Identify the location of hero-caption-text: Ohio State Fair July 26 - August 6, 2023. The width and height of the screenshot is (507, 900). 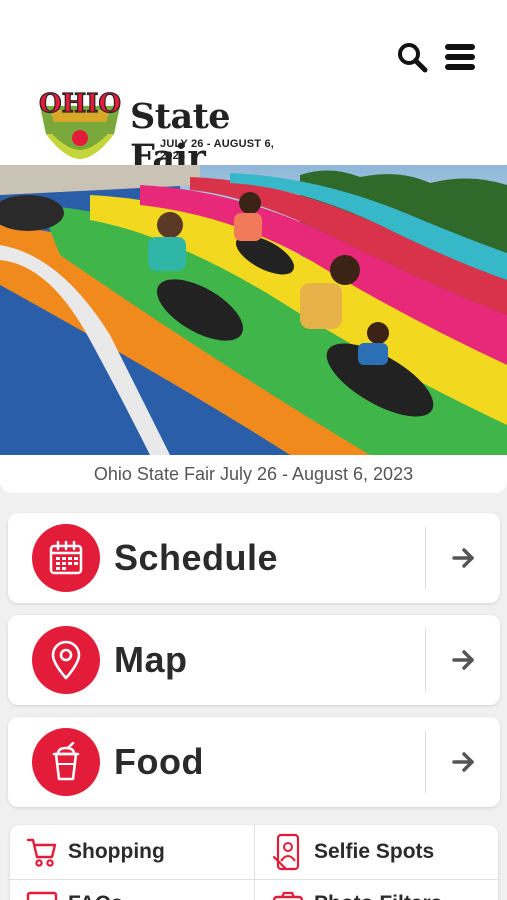
(253, 473).